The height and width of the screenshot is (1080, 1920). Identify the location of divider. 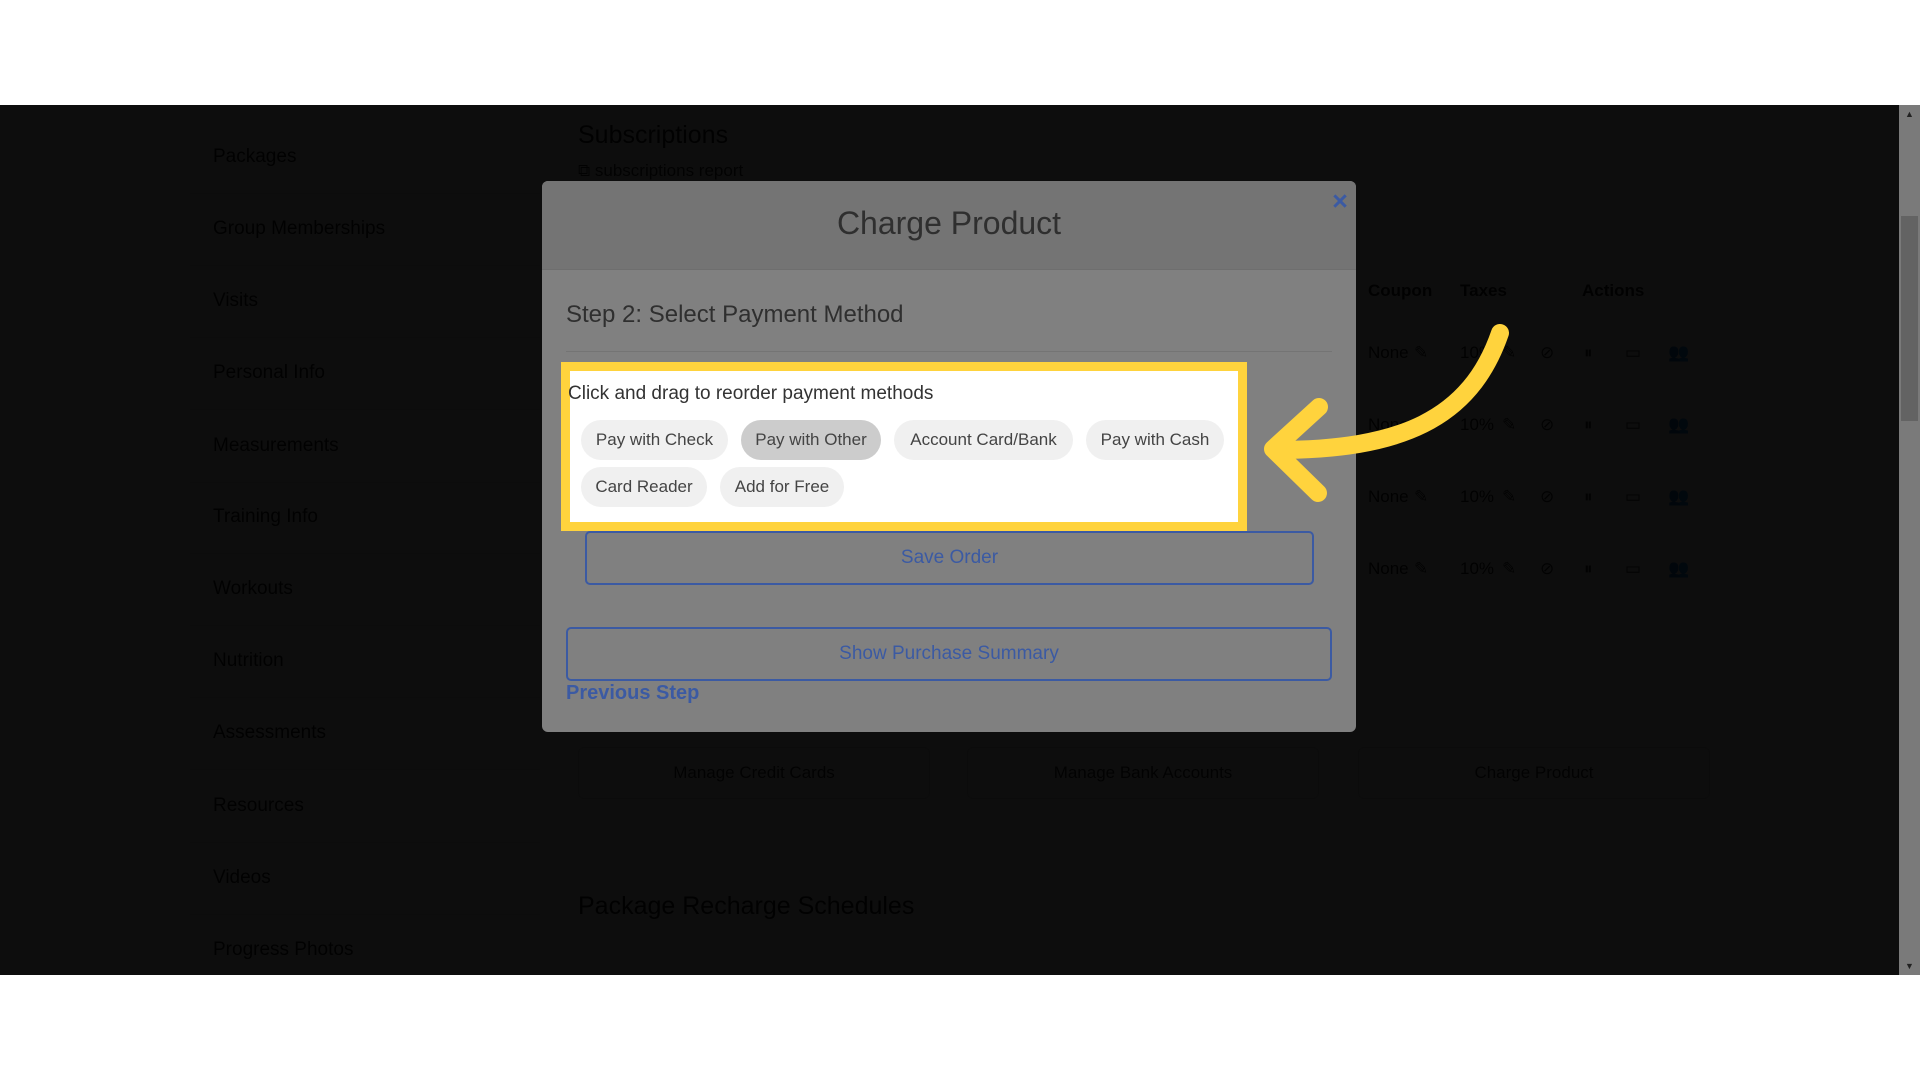
(949, 351).